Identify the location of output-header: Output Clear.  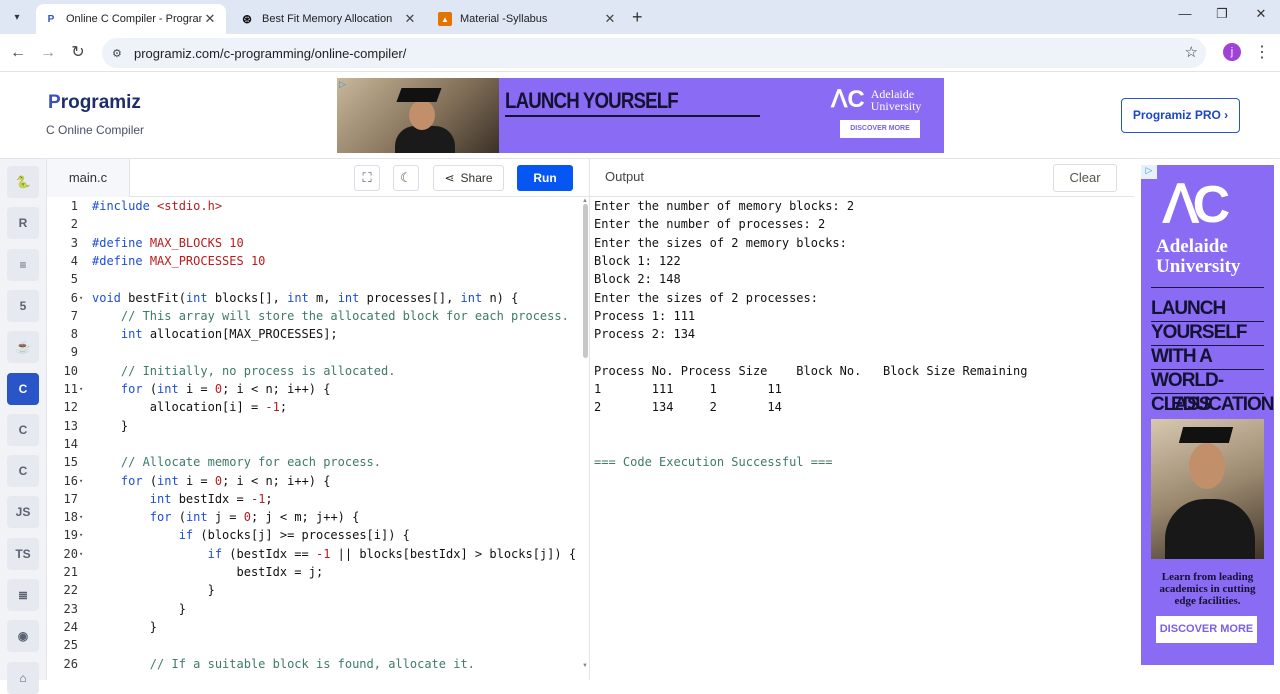
(861, 178).